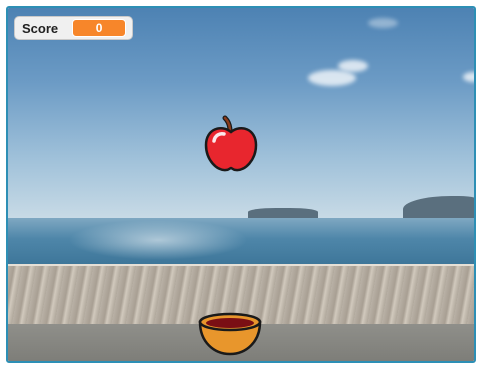 The image size is (481, 368). Describe the element at coordinates (230, 323) in the screenshot. I see `bowl-inside` at that location.